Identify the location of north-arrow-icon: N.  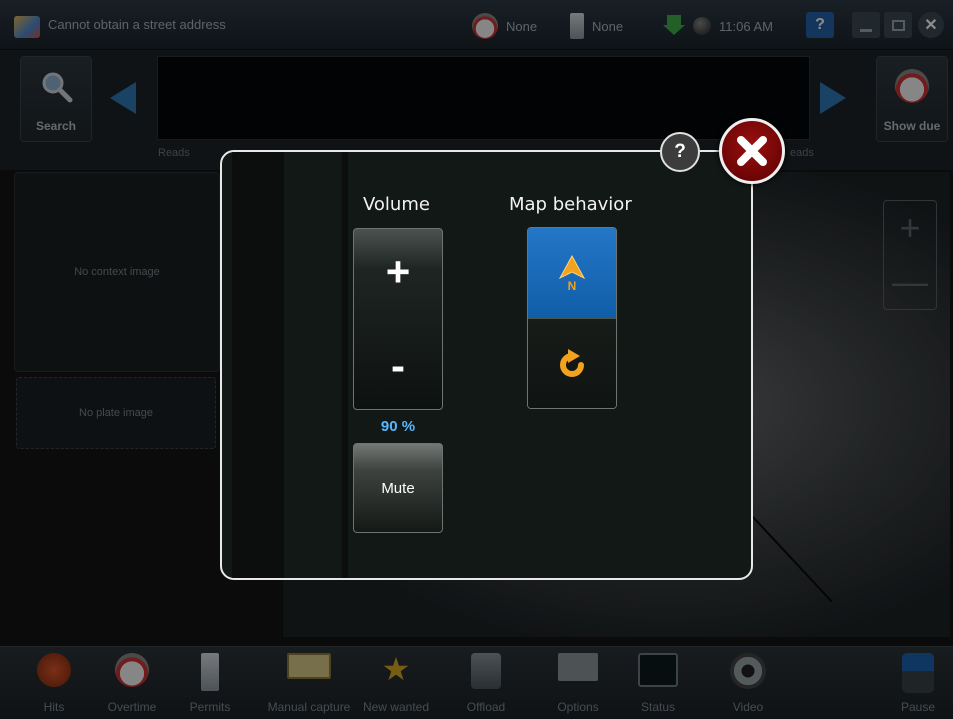
(572, 273).